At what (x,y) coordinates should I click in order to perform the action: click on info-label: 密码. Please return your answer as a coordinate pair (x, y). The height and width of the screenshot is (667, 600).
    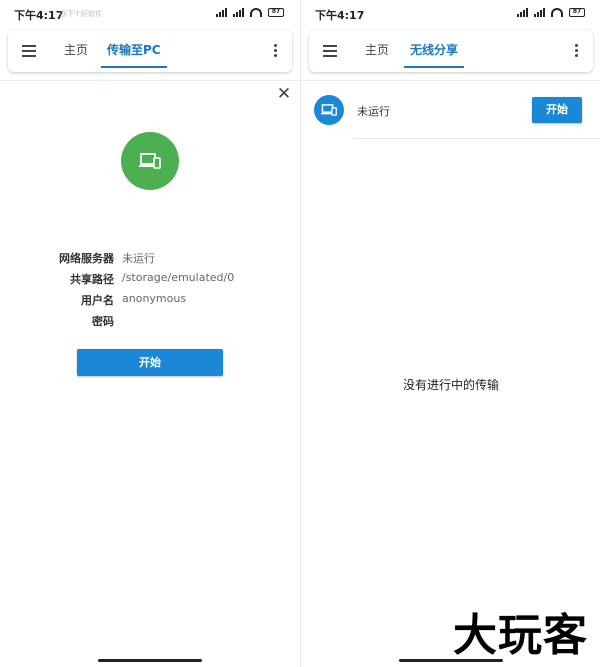
    Looking at the image, I should click on (103, 321).